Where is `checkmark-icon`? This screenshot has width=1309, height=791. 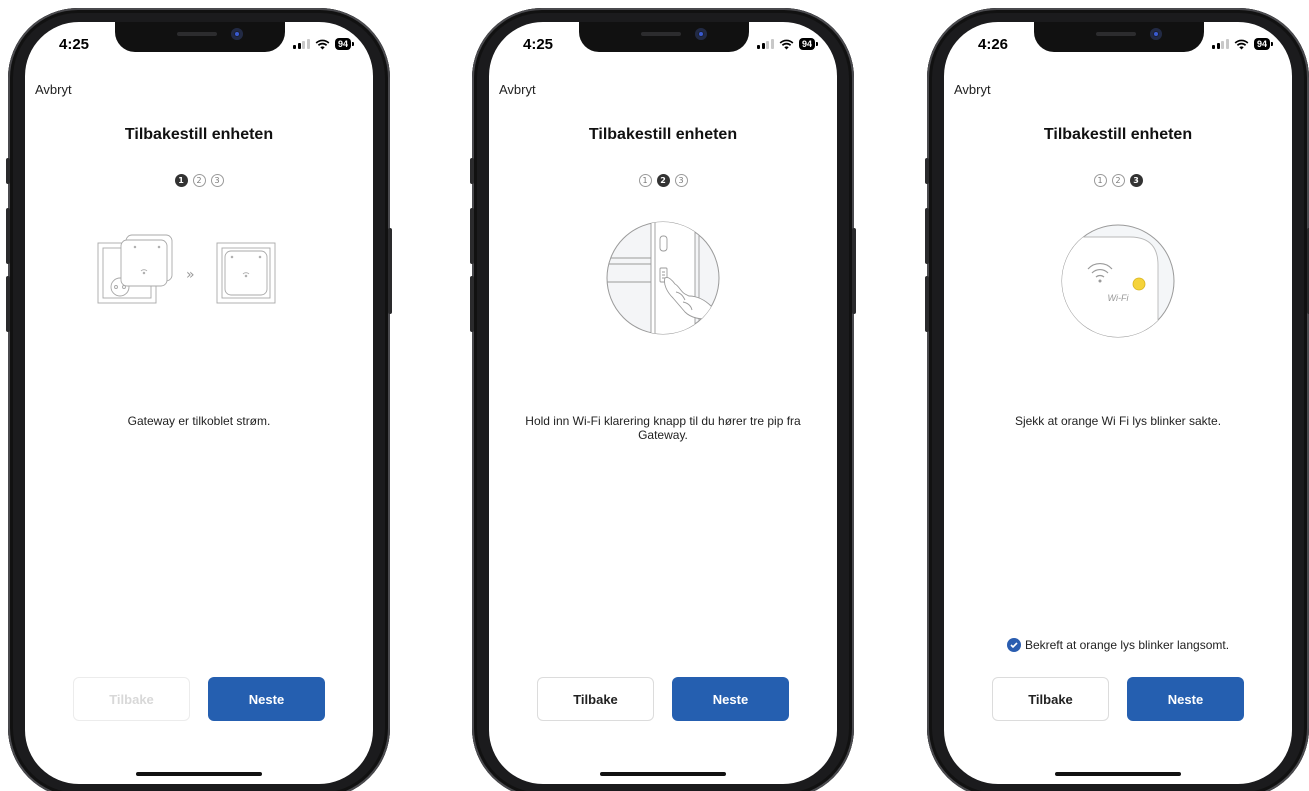 checkmark-icon is located at coordinates (1013, 645).